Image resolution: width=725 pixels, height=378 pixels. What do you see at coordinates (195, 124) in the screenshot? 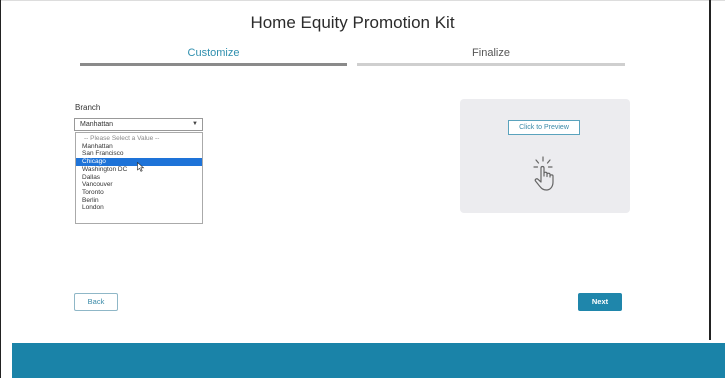
I see `chevron-down-icon: ▼` at bounding box center [195, 124].